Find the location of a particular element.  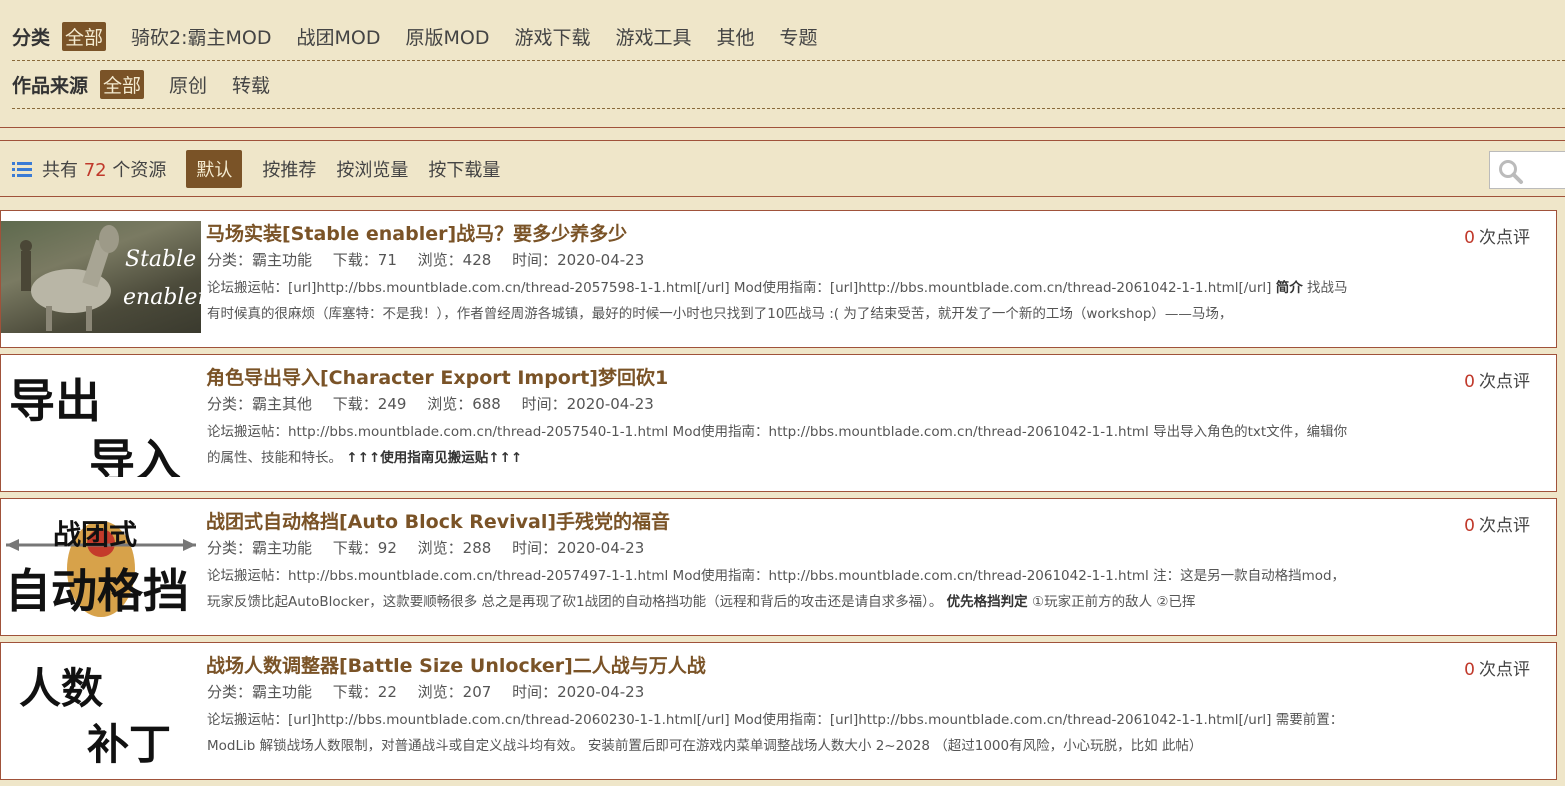

item-downloads: 下载：249 is located at coordinates (369, 404).